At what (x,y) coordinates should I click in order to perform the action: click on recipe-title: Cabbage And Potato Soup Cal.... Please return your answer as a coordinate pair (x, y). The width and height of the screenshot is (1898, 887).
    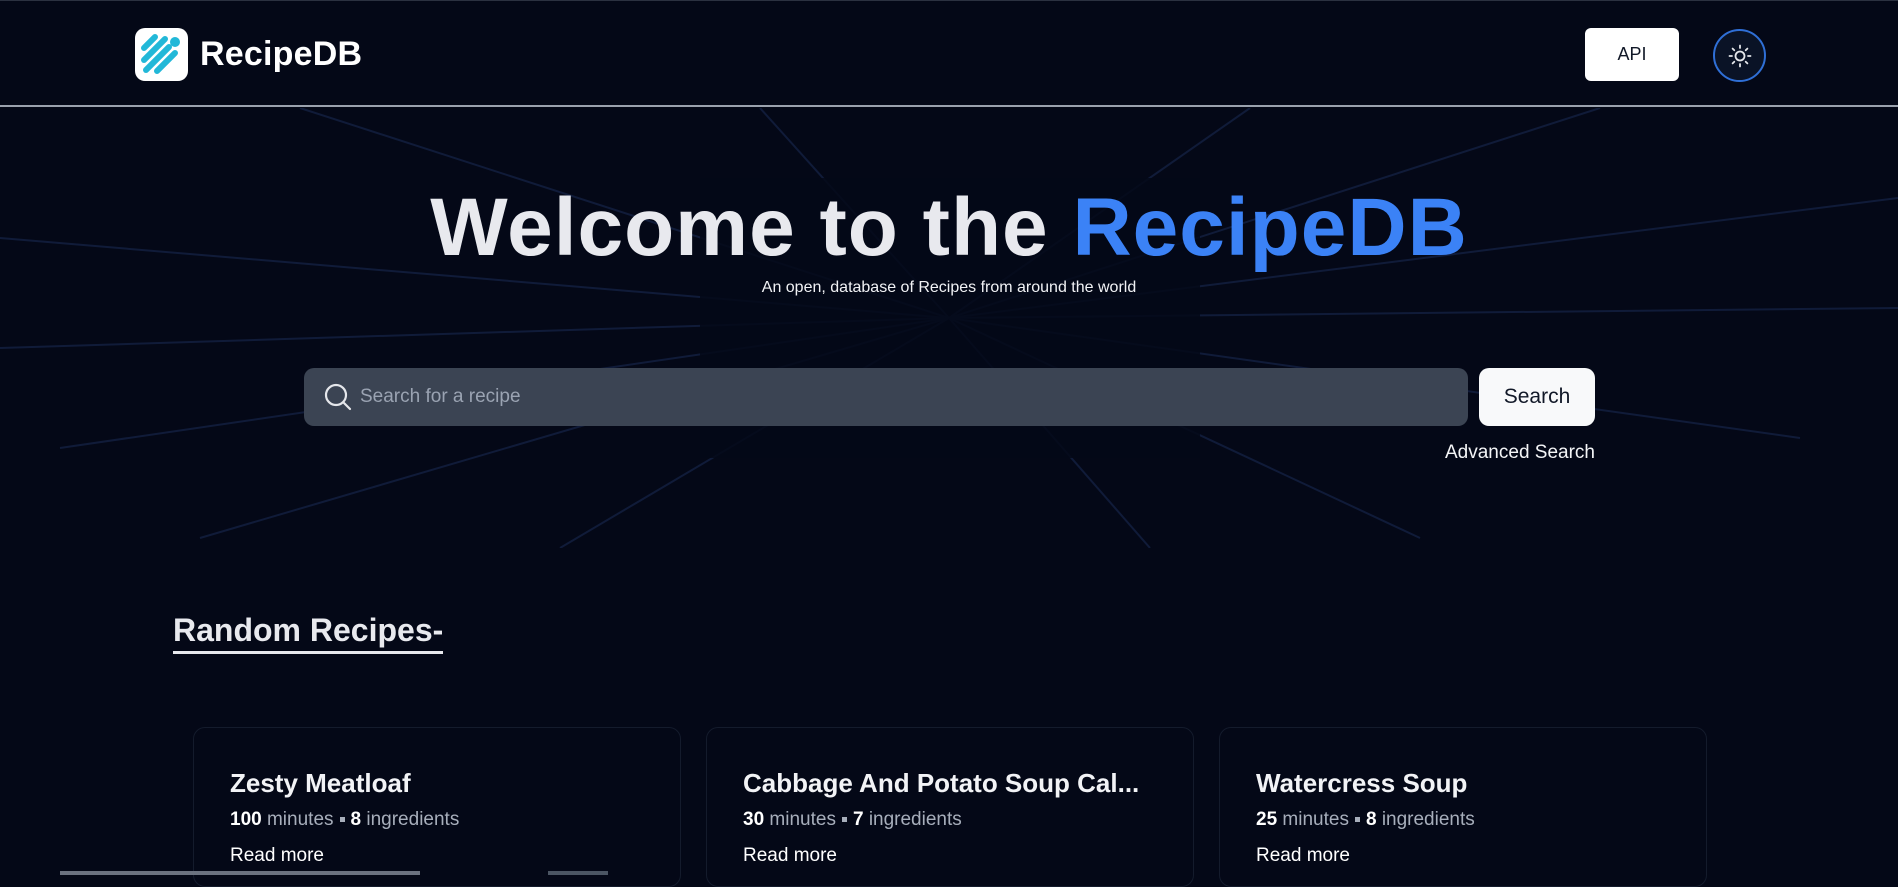
    Looking at the image, I should click on (953, 783).